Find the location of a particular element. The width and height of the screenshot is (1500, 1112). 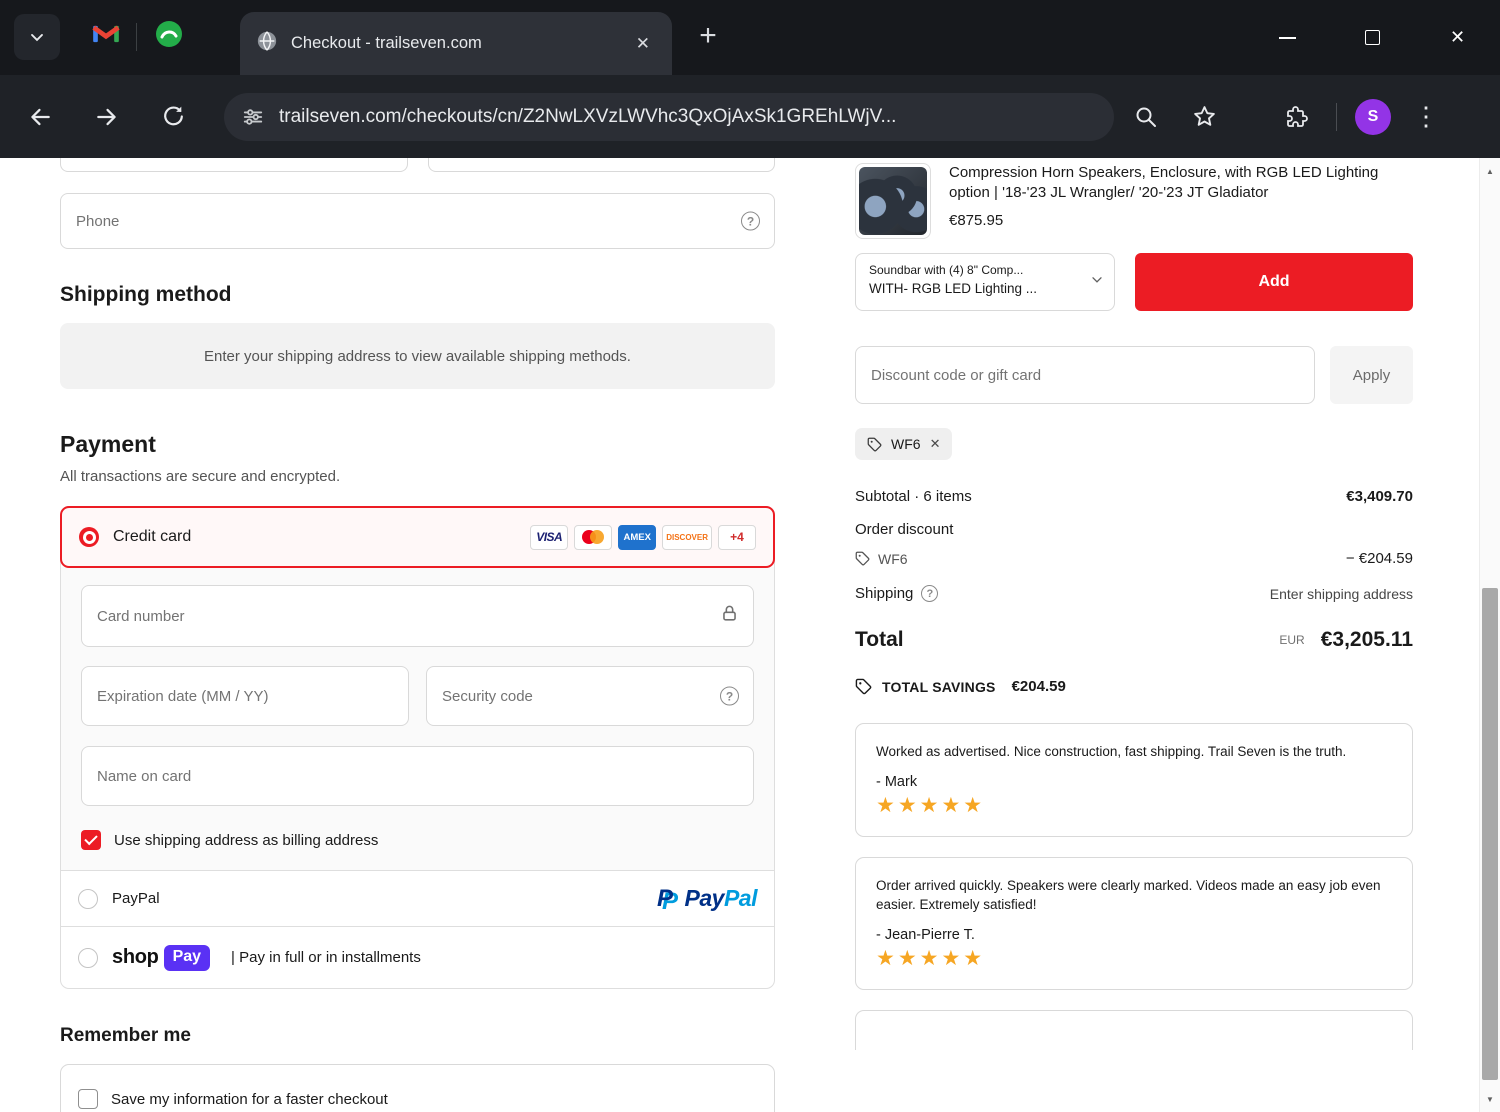

window-close-button: ✕ is located at coordinates (1457, 37).